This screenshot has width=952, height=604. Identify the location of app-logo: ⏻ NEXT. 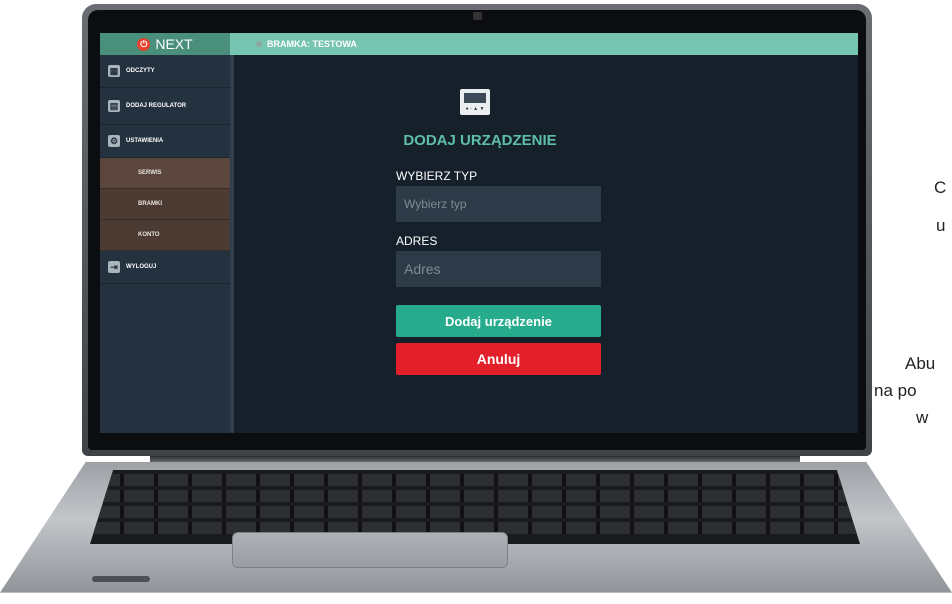
(165, 44).